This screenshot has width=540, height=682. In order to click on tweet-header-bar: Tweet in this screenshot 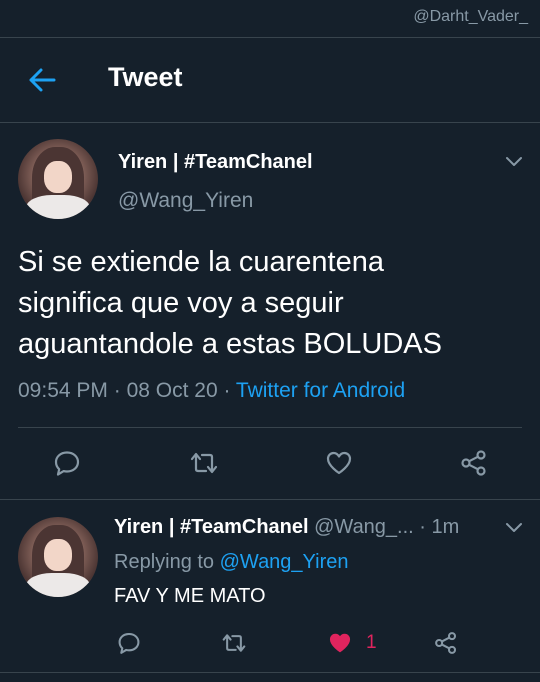, I will do `click(270, 80)`.